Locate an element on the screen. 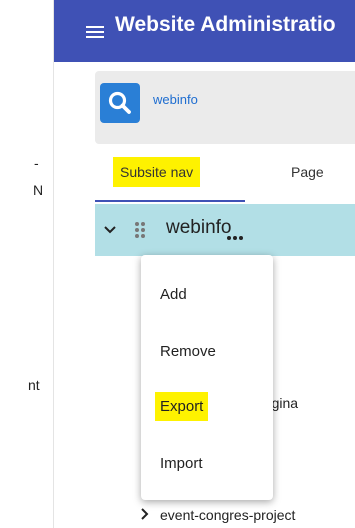 This screenshot has height=528, width=355. search-button is located at coordinates (120, 103).